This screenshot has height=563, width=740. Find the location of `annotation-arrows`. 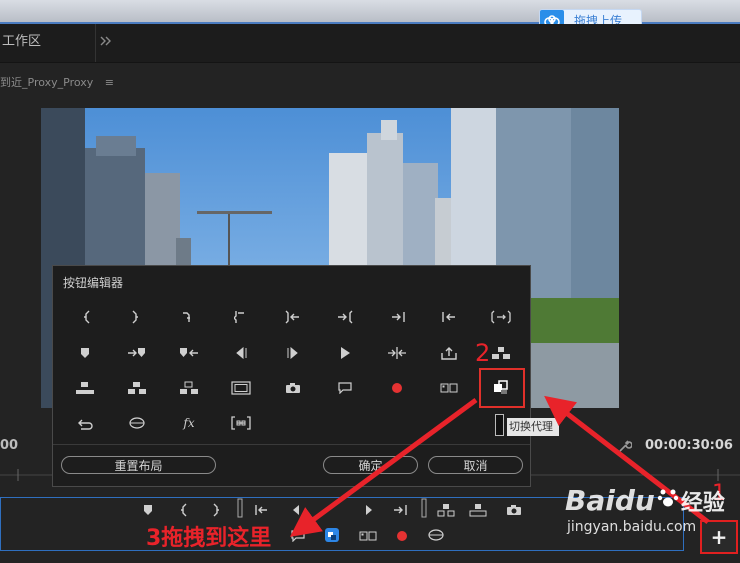

annotation-arrows is located at coordinates (499, 466).